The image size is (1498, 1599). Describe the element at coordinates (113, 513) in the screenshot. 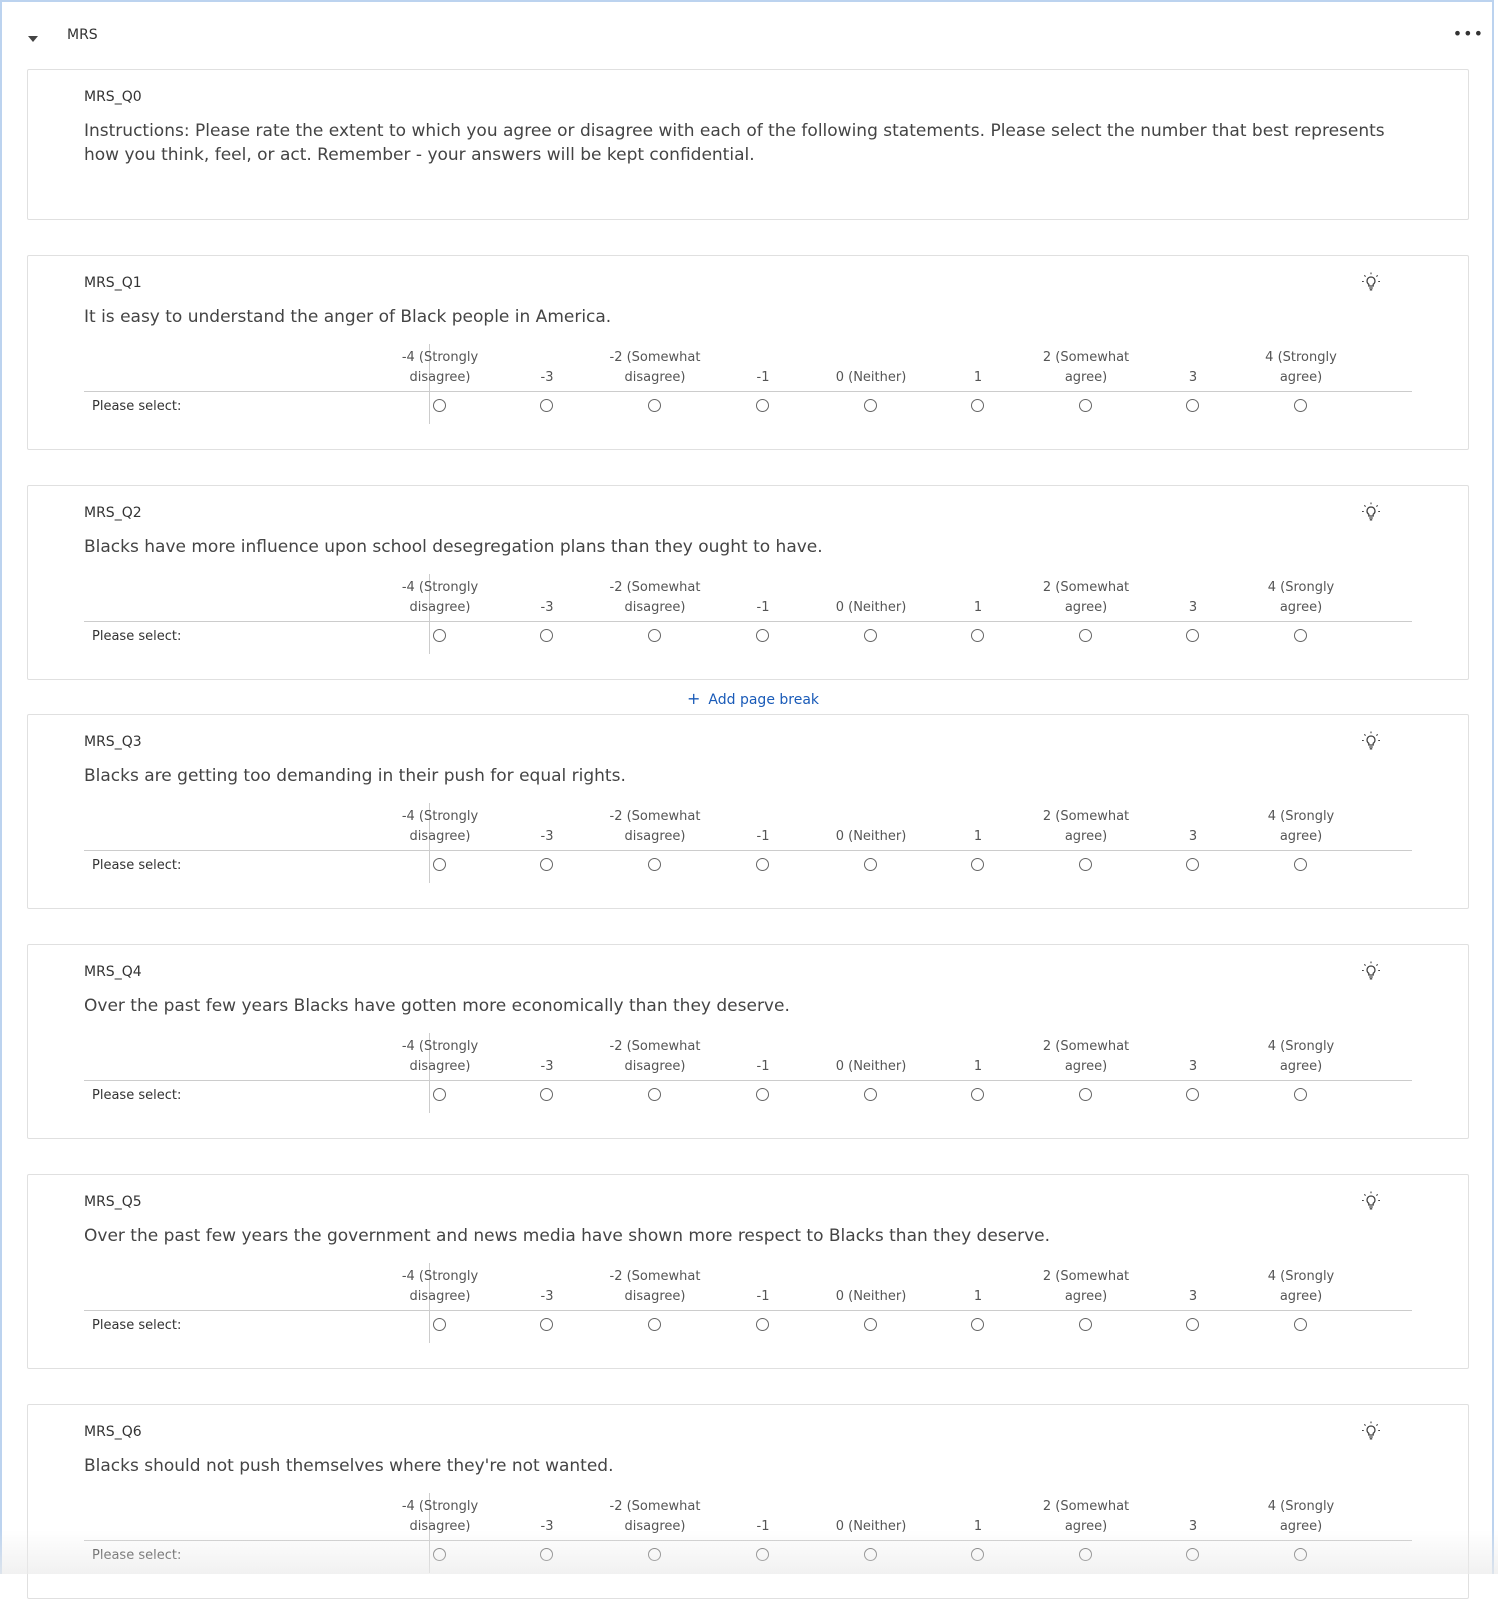

I see `question-id: MRS_Q2` at that location.